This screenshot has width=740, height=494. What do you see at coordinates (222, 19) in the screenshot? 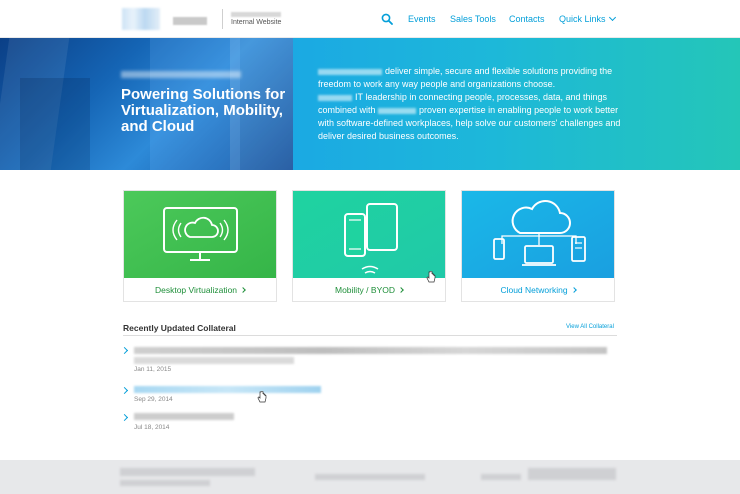
I see `header-divider` at bounding box center [222, 19].